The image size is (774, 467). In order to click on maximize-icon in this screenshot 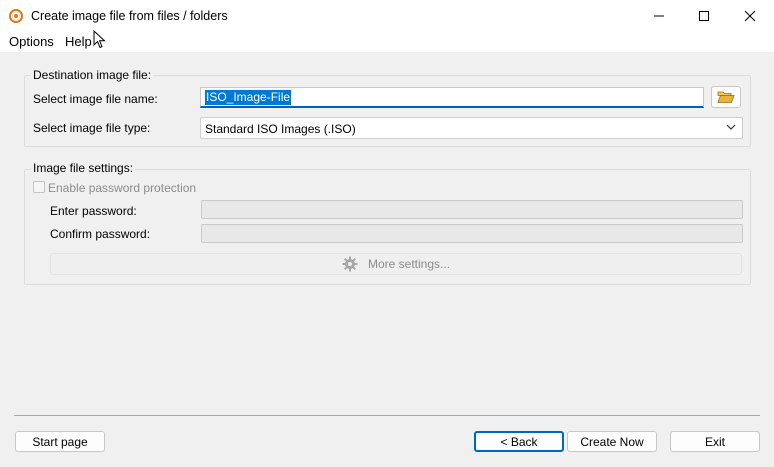, I will do `click(704, 16)`.